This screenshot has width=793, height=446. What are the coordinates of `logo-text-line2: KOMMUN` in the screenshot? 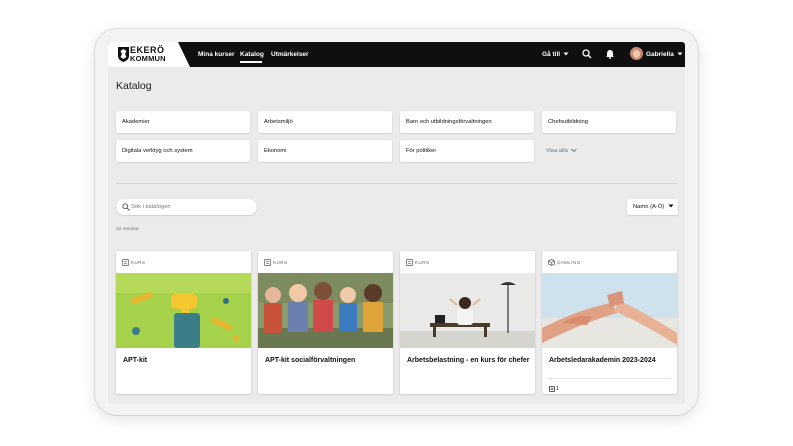 It's located at (148, 58).